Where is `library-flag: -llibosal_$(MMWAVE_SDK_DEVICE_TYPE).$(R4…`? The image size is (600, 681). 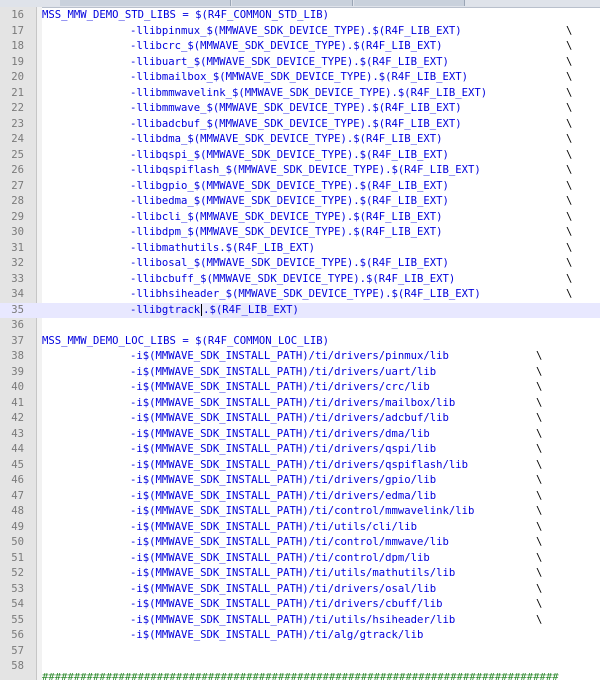
library-flag: -llibosal_$(MMWAVE_SDK_DEVICE_TYPE).$(R4… is located at coordinates (289, 264).